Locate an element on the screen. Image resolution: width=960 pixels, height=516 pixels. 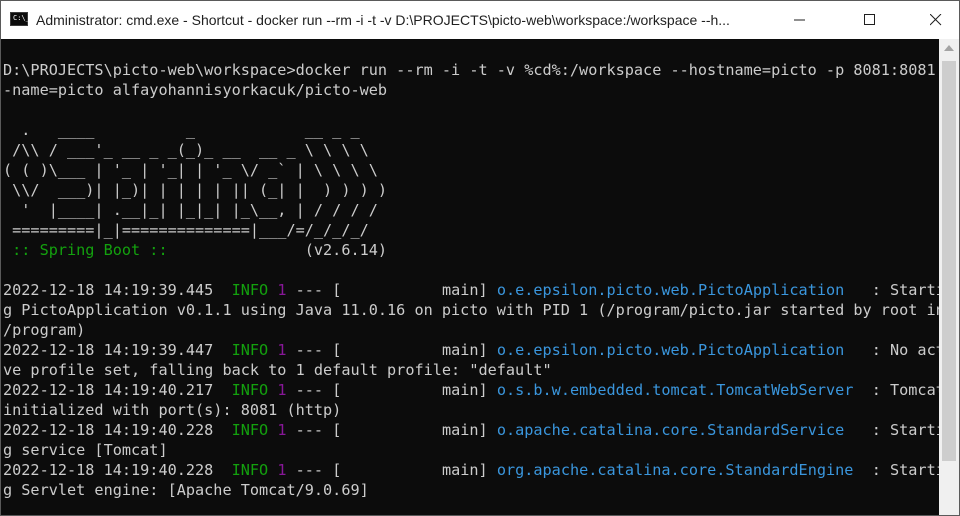
close-button is located at coordinates (936, 20).